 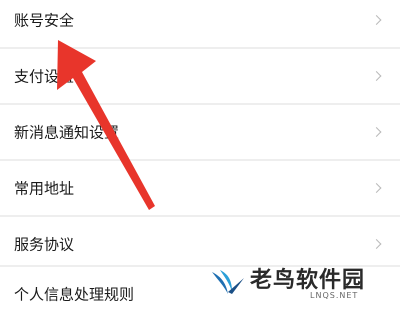 I want to click on bird-logo-icon, so click(x=228, y=282).